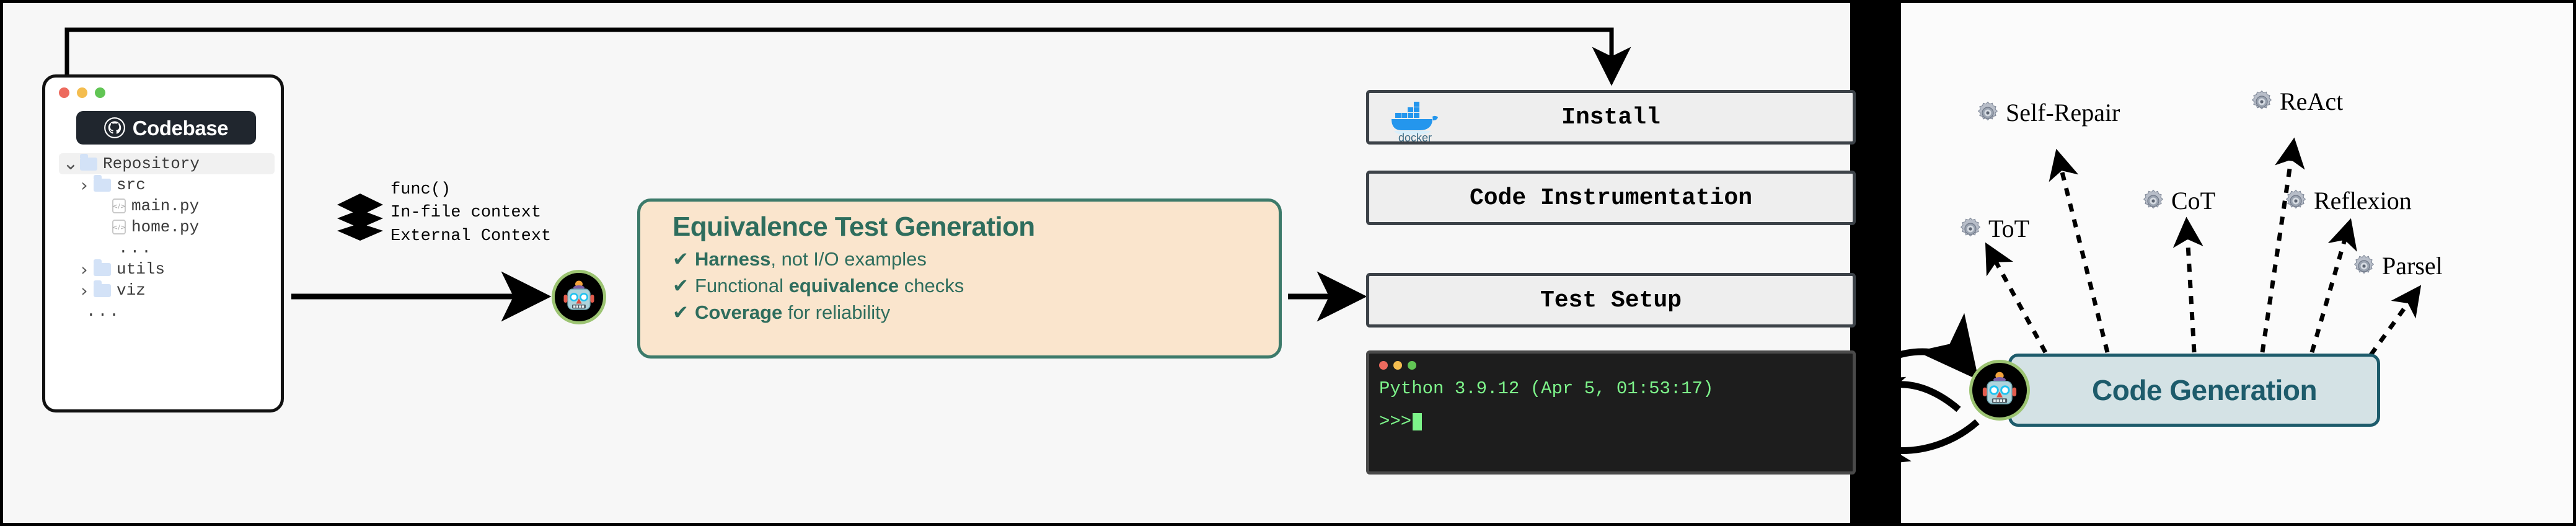 This screenshot has height=526, width=2576. I want to click on panel-divider, so click(1875, 263).